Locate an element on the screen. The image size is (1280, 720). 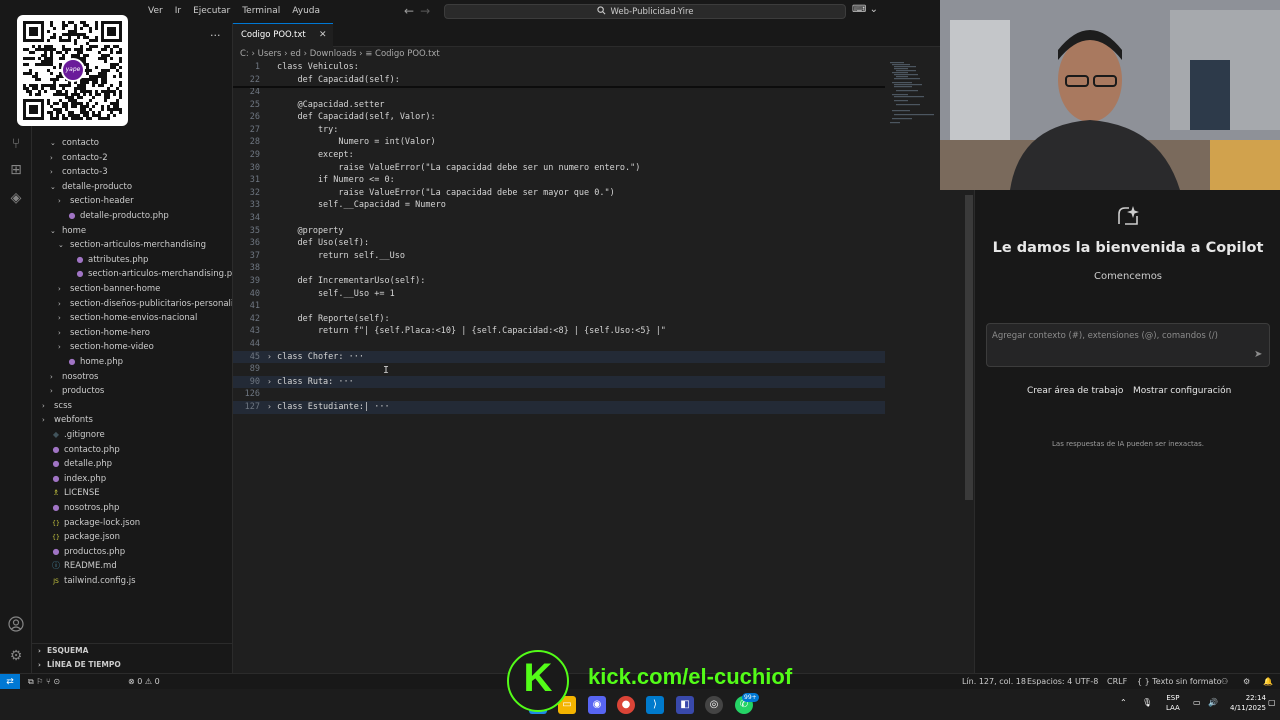
code-line: 25 @Capacidad.setter is located at coordinates (599, 105).